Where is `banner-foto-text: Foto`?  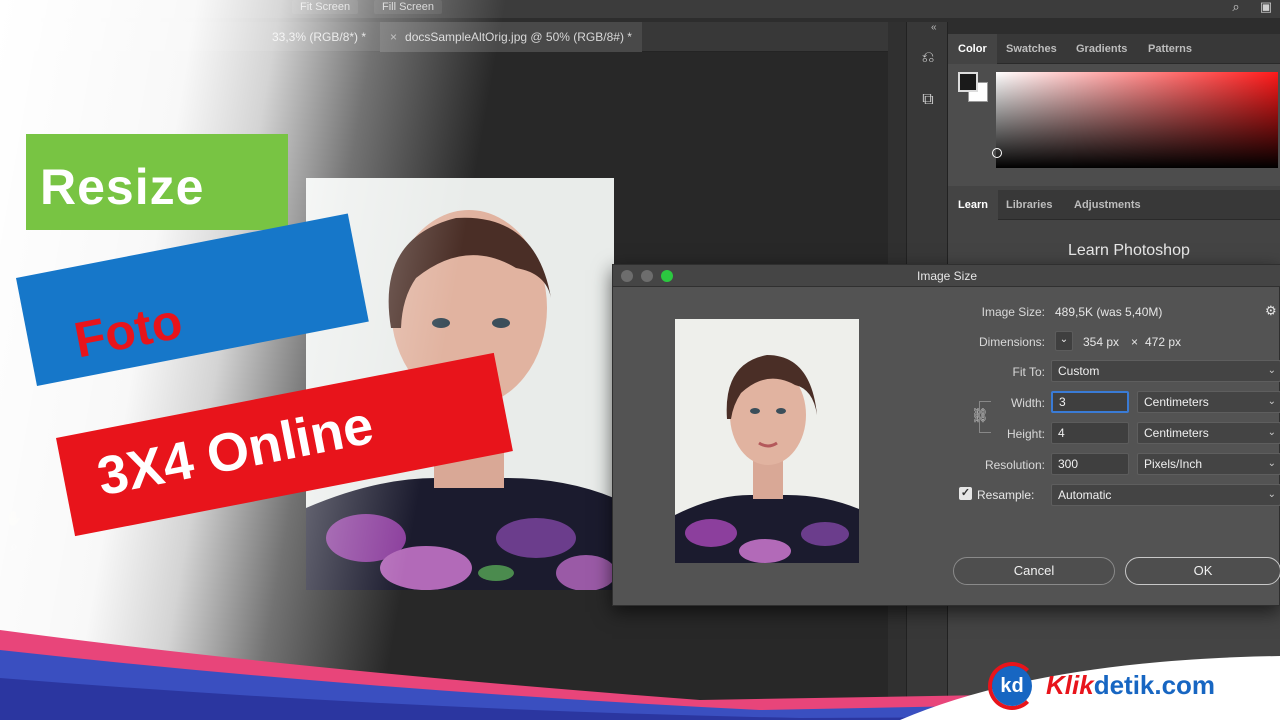 banner-foto-text: Foto is located at coordinates (128, 330).